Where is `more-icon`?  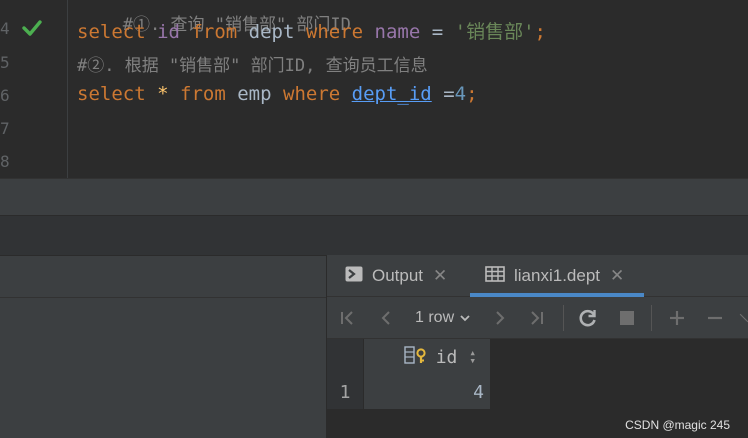 more-icon is located at coordinates (743, 318).